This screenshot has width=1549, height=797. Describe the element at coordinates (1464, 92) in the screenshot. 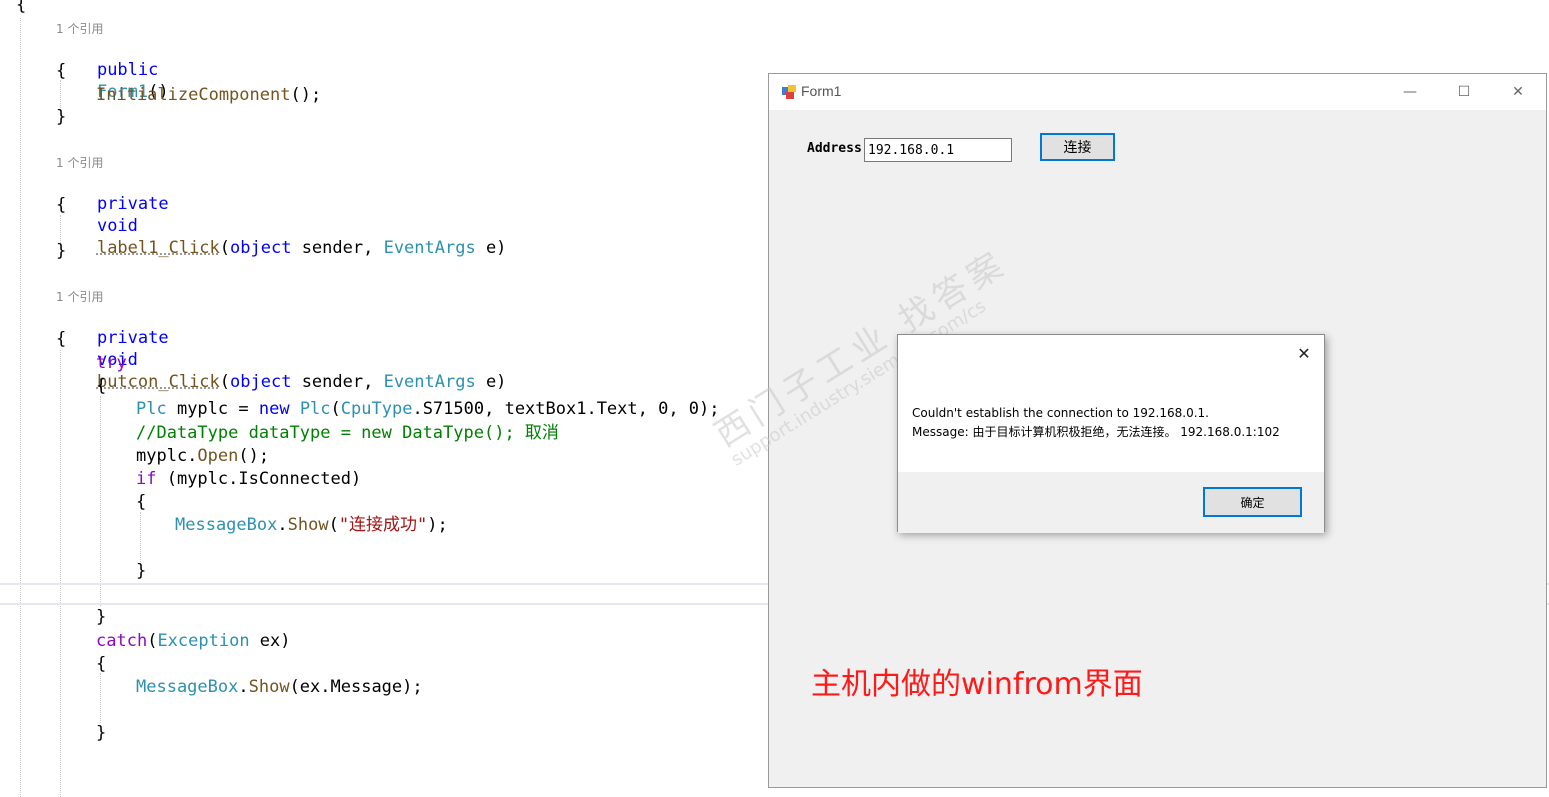

I see `maximize-button: ☐` at that location.